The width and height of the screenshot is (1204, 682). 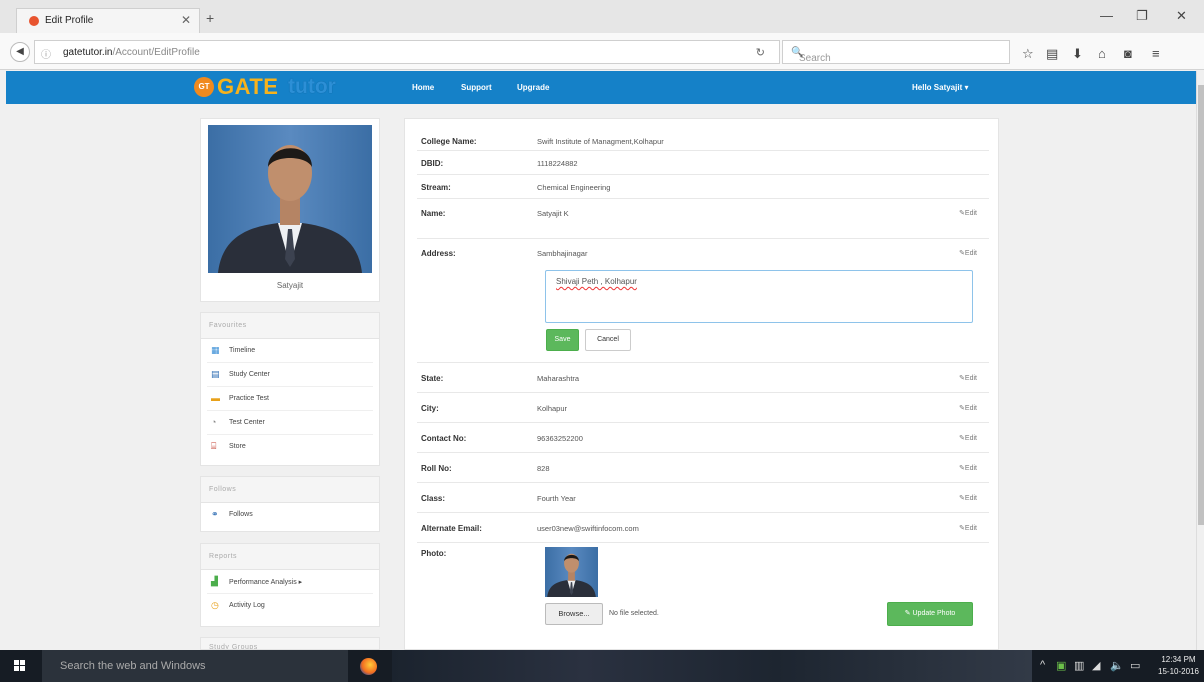 I want to click on row-name: Name: Satyajit K ✎Edit, so click(x=703, y=219).